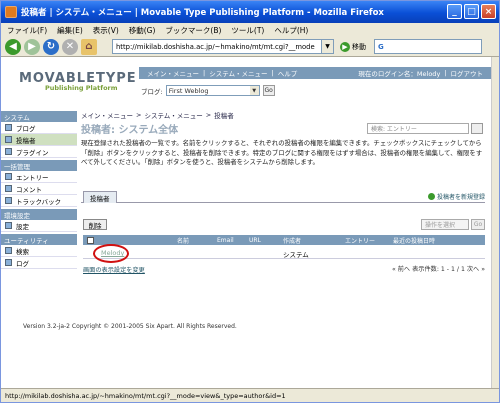  I want to click on menu-go: 移動(G), so click(142, 30).